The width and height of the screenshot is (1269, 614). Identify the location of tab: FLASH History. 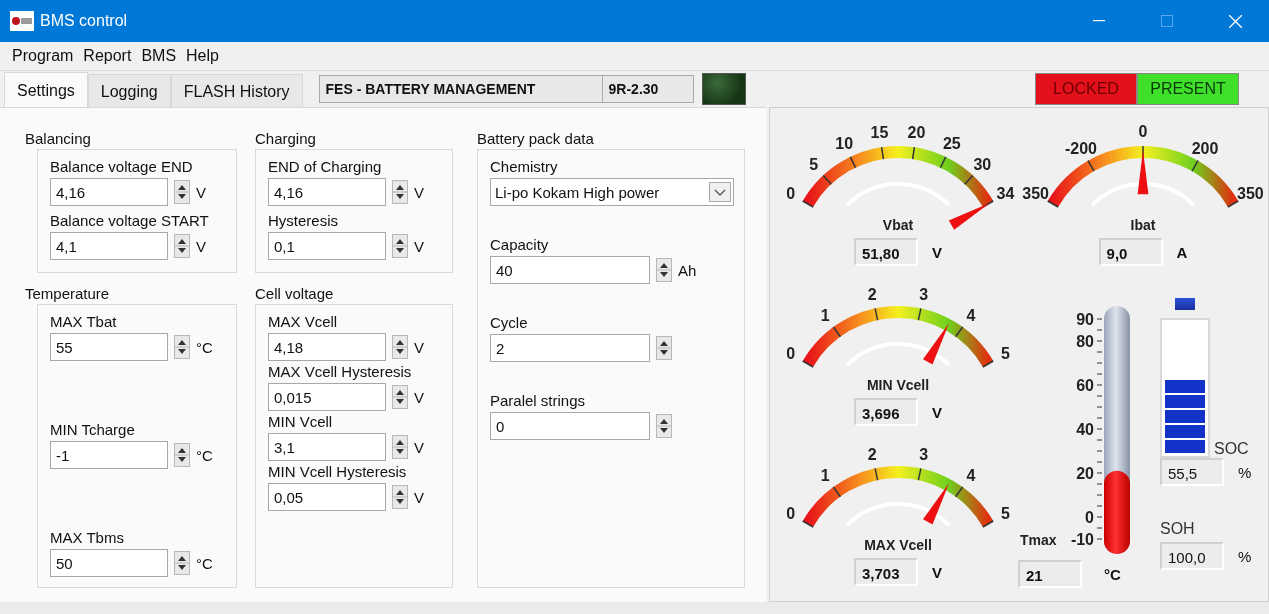
(236, 90).